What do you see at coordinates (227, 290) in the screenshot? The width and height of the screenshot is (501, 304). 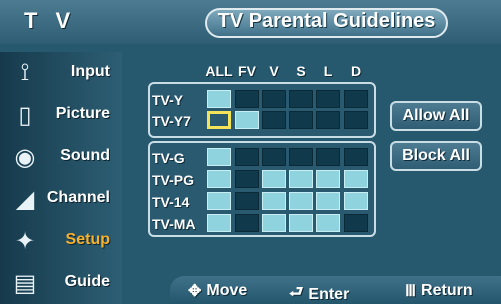 I see `footer-move-label: Move` at bounding box center [227, 290].